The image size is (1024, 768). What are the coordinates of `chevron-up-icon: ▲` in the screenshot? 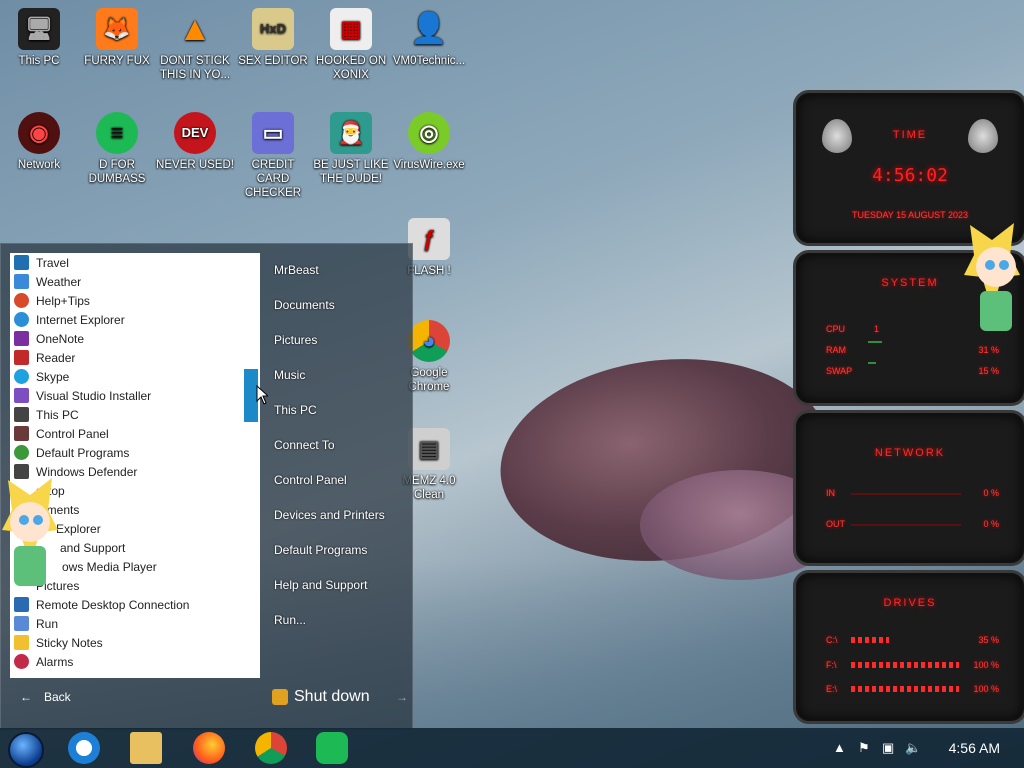 It's located at (839, 747).